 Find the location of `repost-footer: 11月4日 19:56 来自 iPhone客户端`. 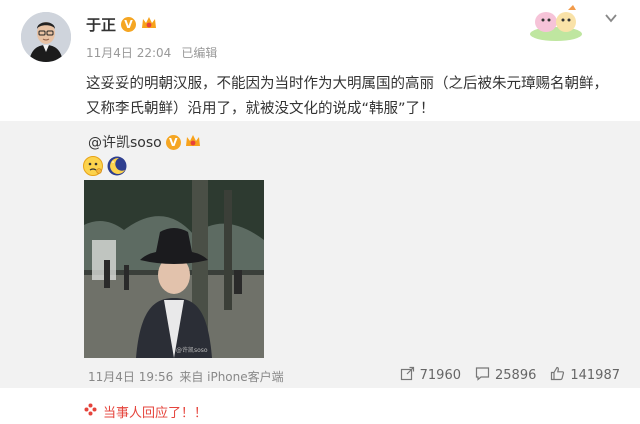

repost-footer: 11月4日 19:56 来自 iPhone客户端 is located at coordinates (186, 376).